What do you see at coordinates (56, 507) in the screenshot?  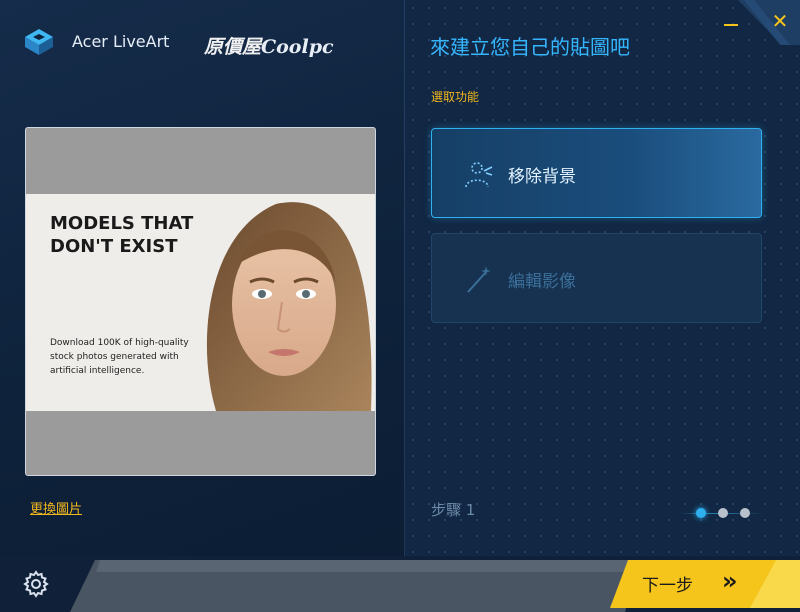 I see `change-image-link: 更換圖片` at bounding box center [56, 507].